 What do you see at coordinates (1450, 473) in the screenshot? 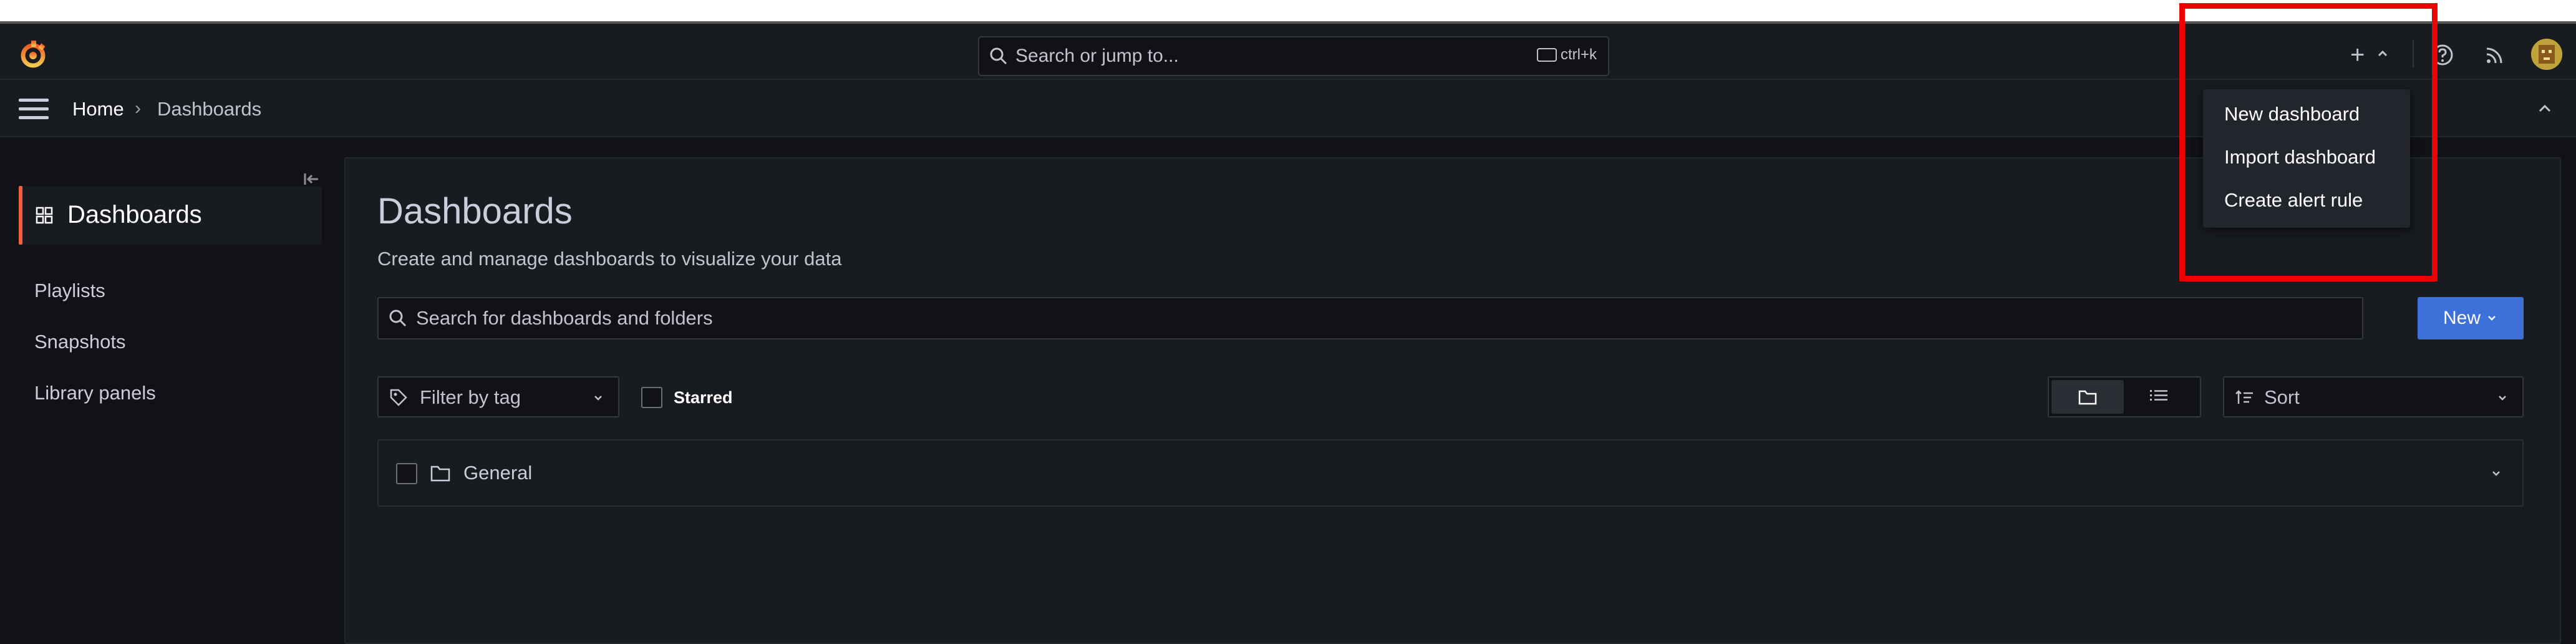
I see `folder-row-general: General` at bounding box center [1450, 473].